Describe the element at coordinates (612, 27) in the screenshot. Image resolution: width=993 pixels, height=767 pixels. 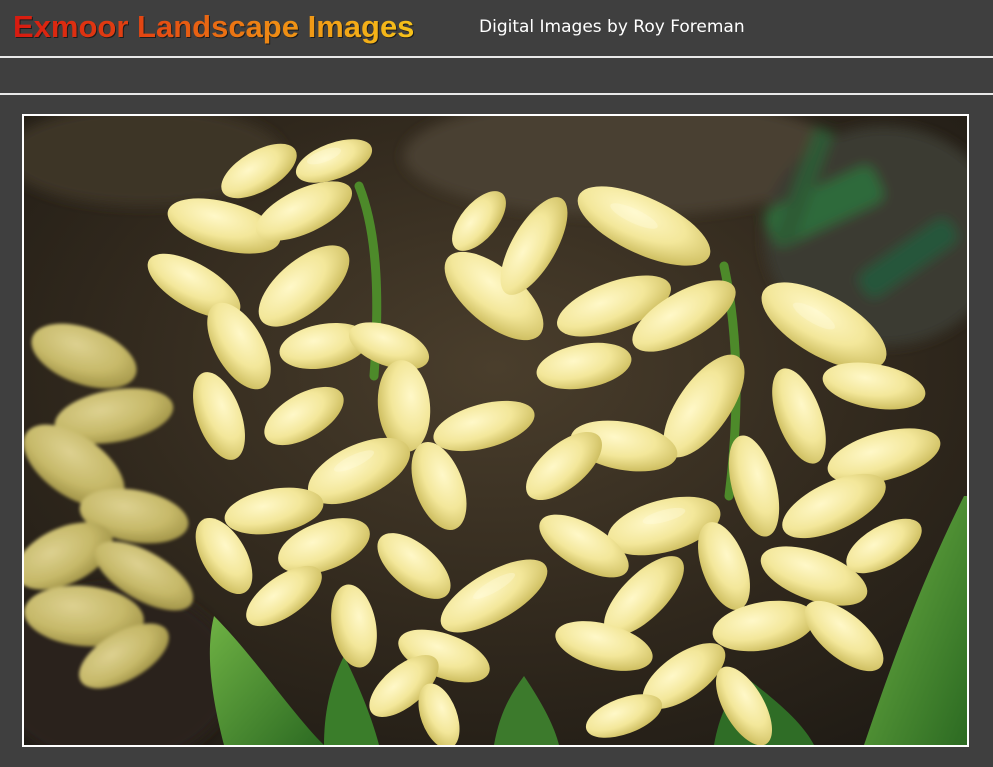
I see `site-subtitle: Digital Images by Roy Foreman` at that location.